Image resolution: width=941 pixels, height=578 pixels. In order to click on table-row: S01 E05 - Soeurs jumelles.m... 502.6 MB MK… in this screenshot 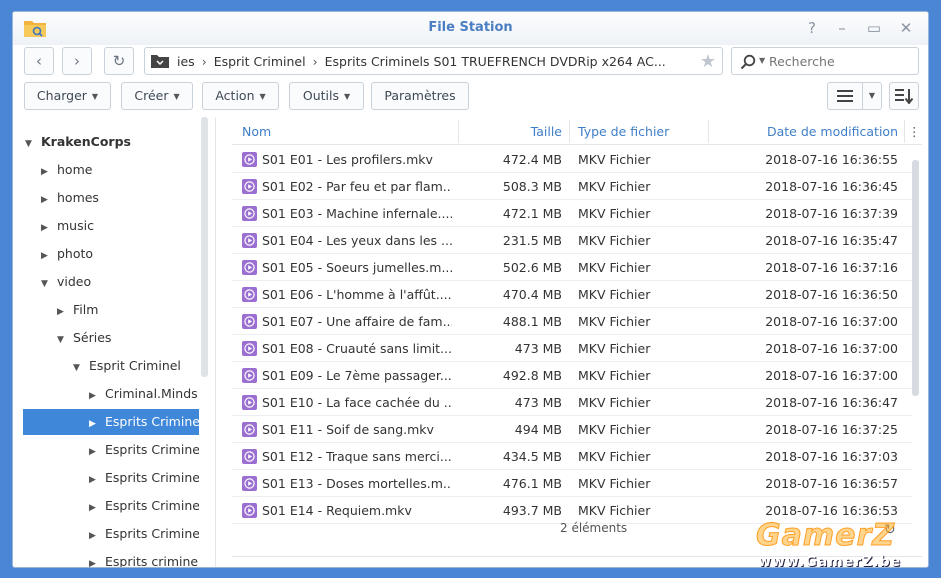, I will do `click(572, 267)`.